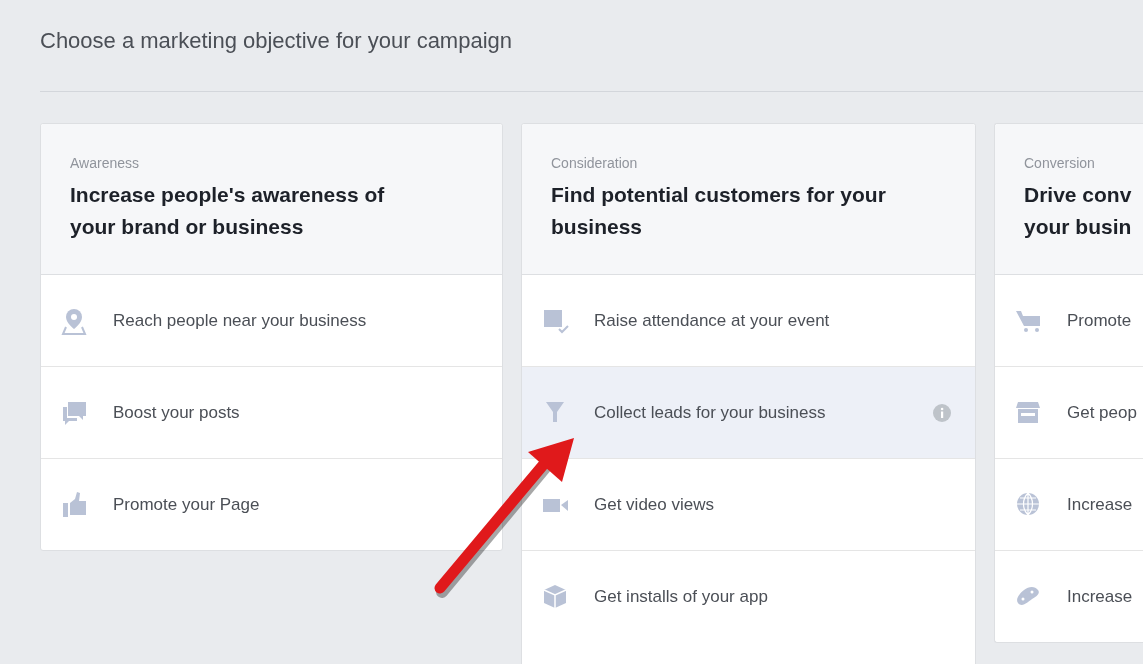  What do you see at coordinates (75, 320) in the screenshot?
I see `pin-icon` at bounding box center [75, 320].